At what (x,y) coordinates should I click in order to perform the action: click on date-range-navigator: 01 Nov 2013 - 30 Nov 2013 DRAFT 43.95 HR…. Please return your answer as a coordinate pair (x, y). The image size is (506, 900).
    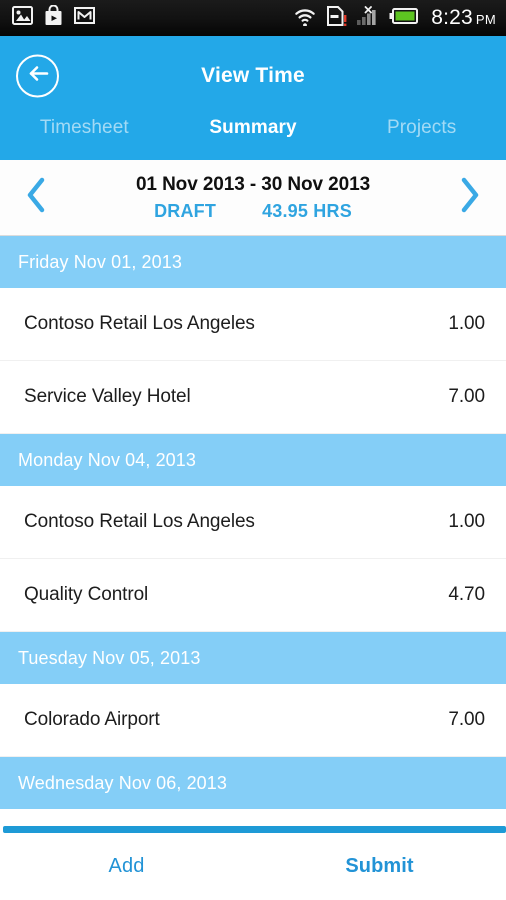
    Looking at the image, I should click on (253, 198).